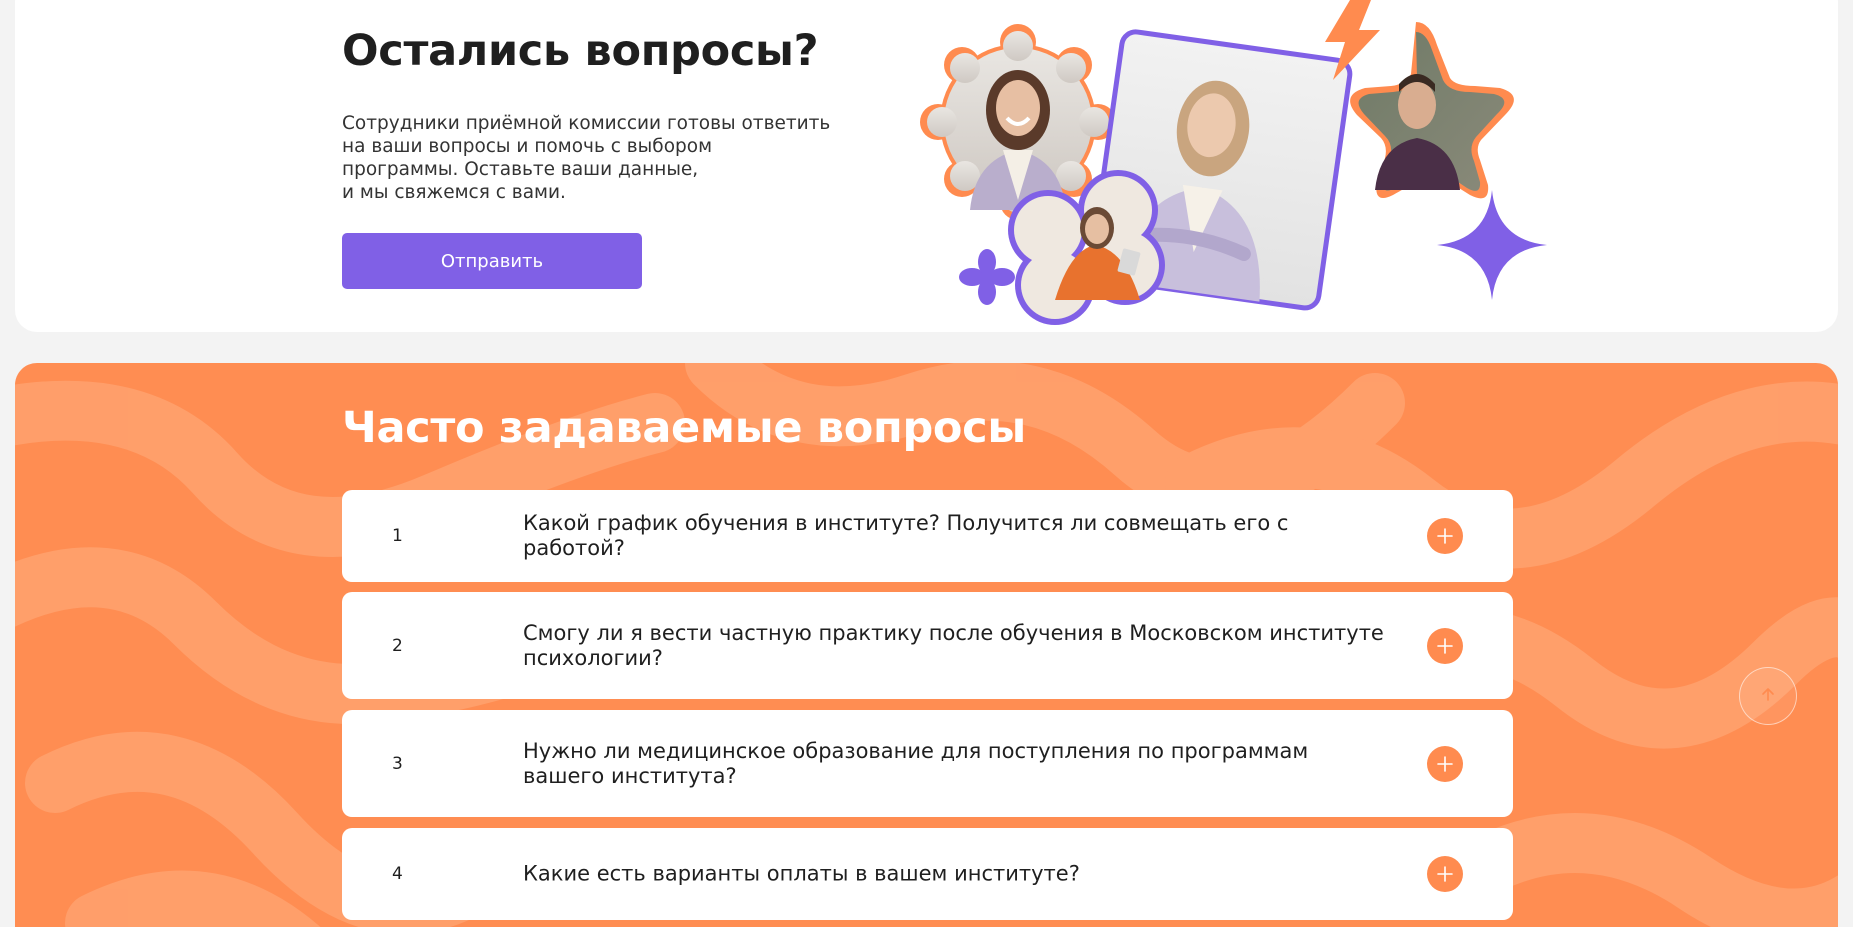  I want to click on contact-description-line: и мы свяжемся с вами., so click(454, 192).